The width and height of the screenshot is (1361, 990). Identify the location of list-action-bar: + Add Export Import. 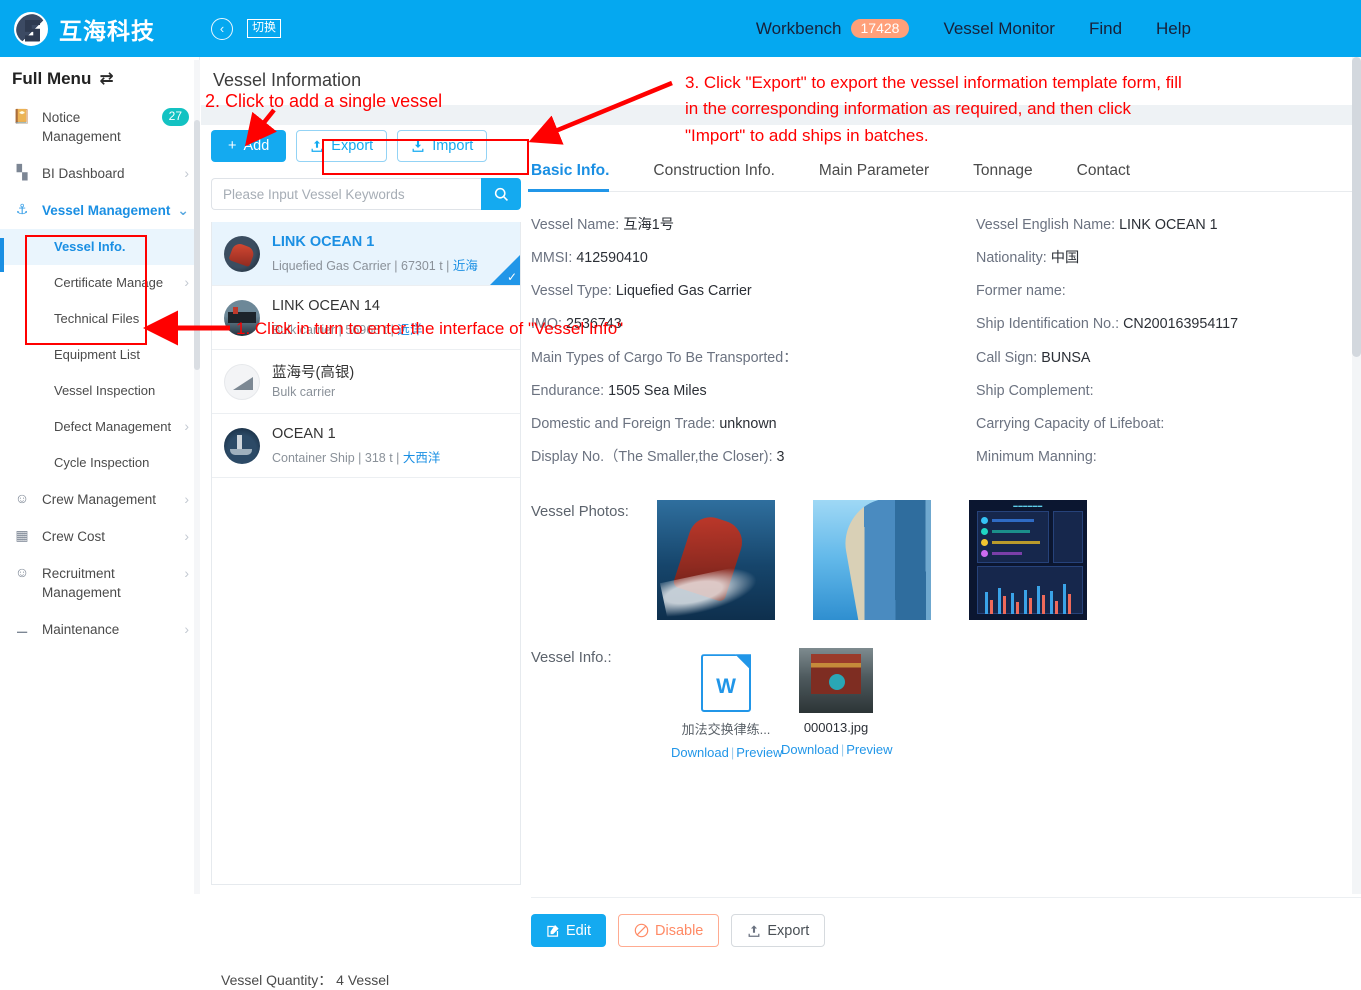
(366, 146).